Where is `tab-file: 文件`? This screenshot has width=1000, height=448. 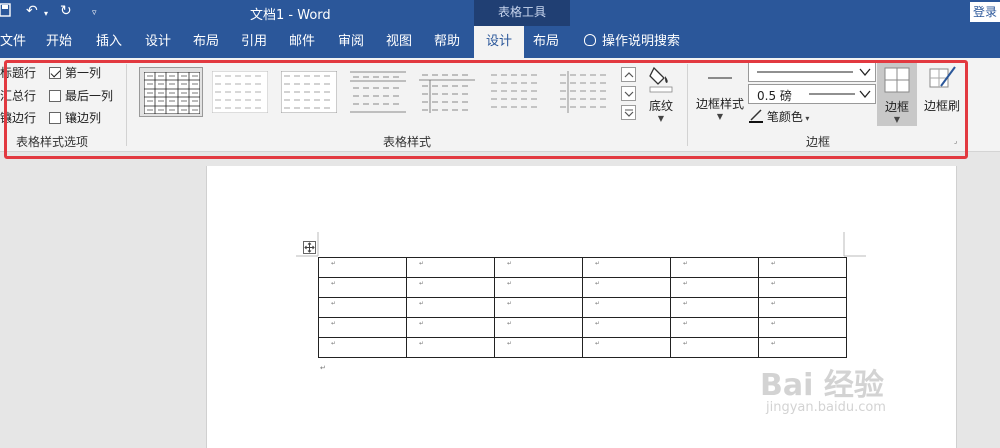
tab-file: 文件 is located at coordinates (13, 42).